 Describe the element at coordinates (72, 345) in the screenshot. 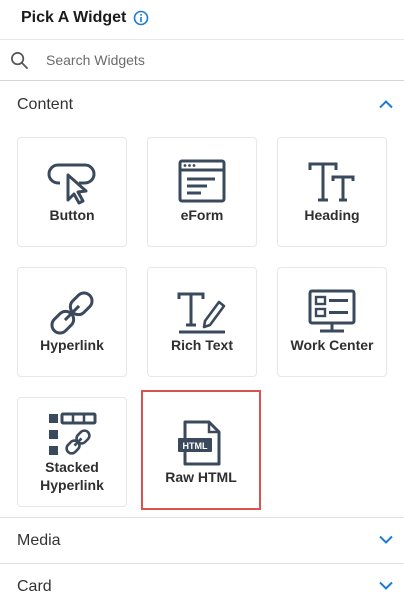

I see `widget-hyperlink-label: Hyperlink` at that location.